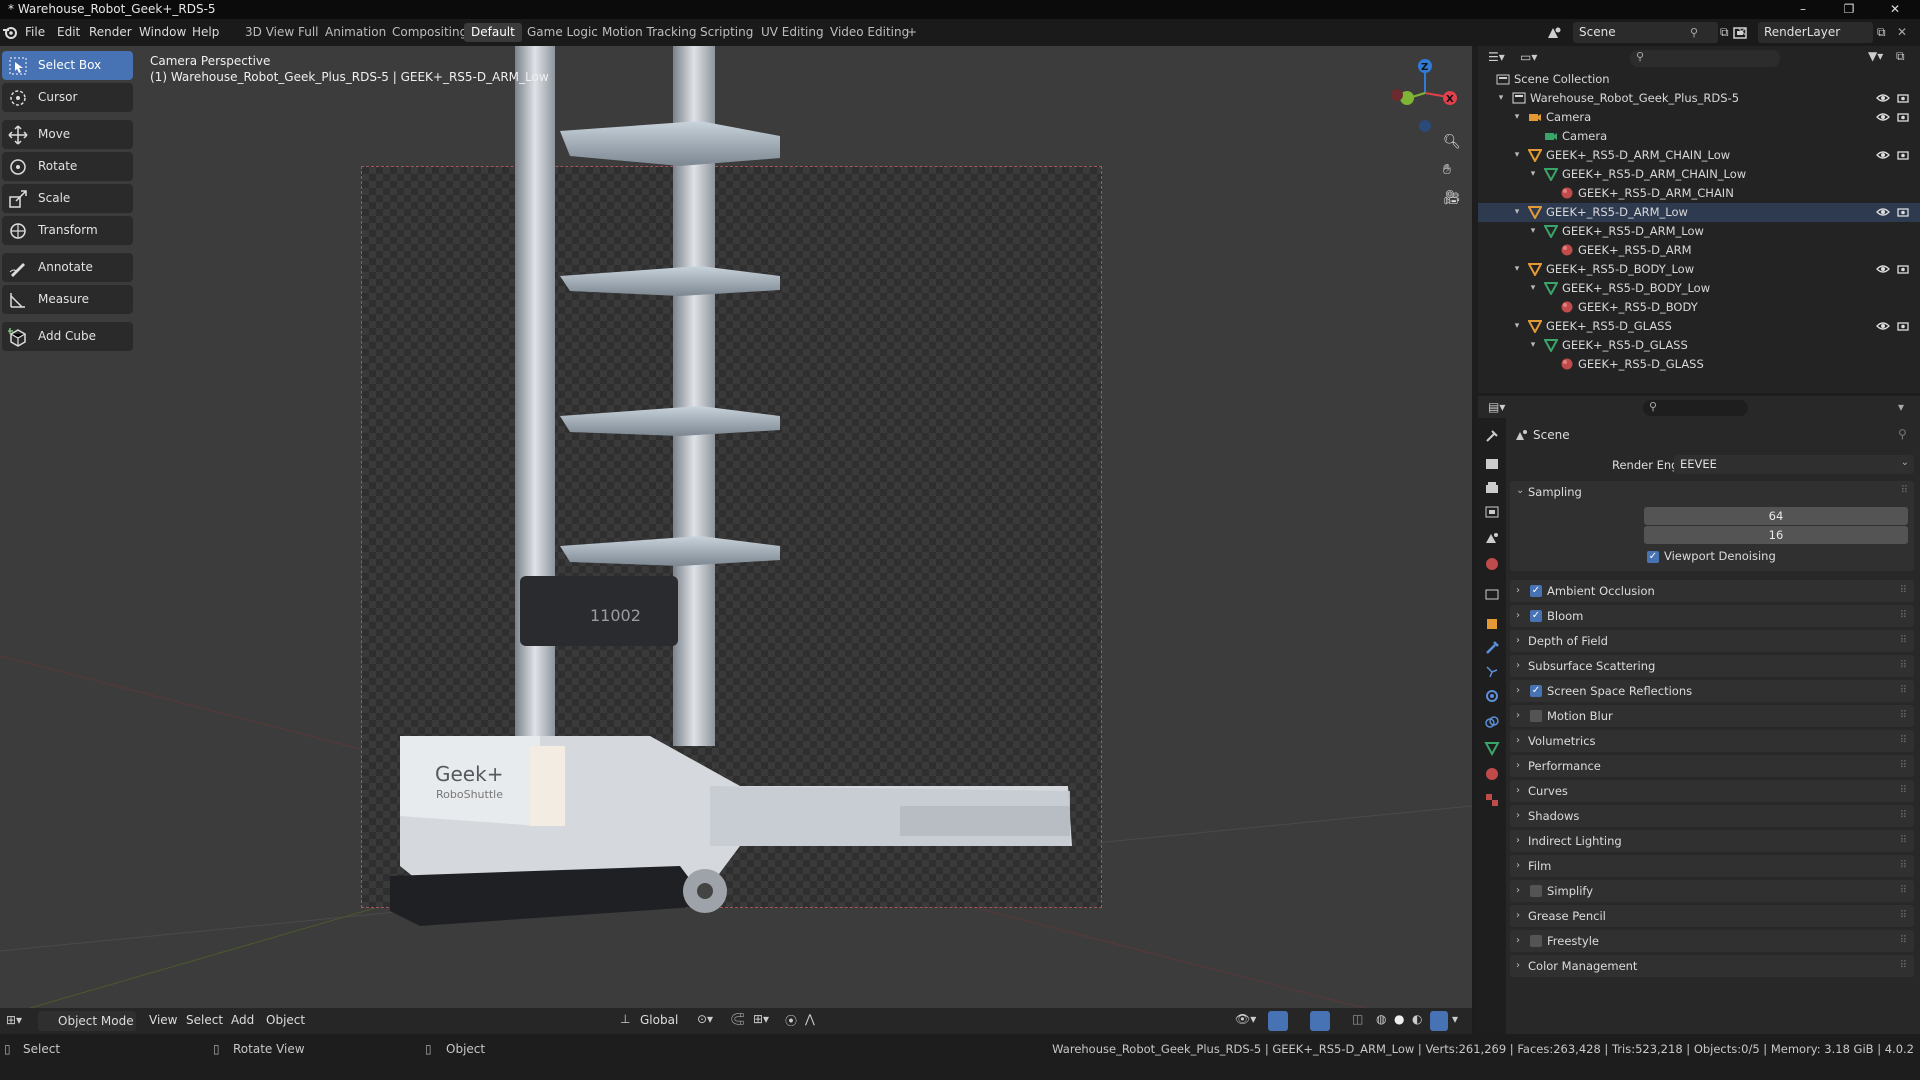 This screenshot has width=1920, height=1080. What do you see at coordinates (87, 1021) in the screenshot?
I see `mode-selector: Object Mode` at bounding box center [87, 1021].